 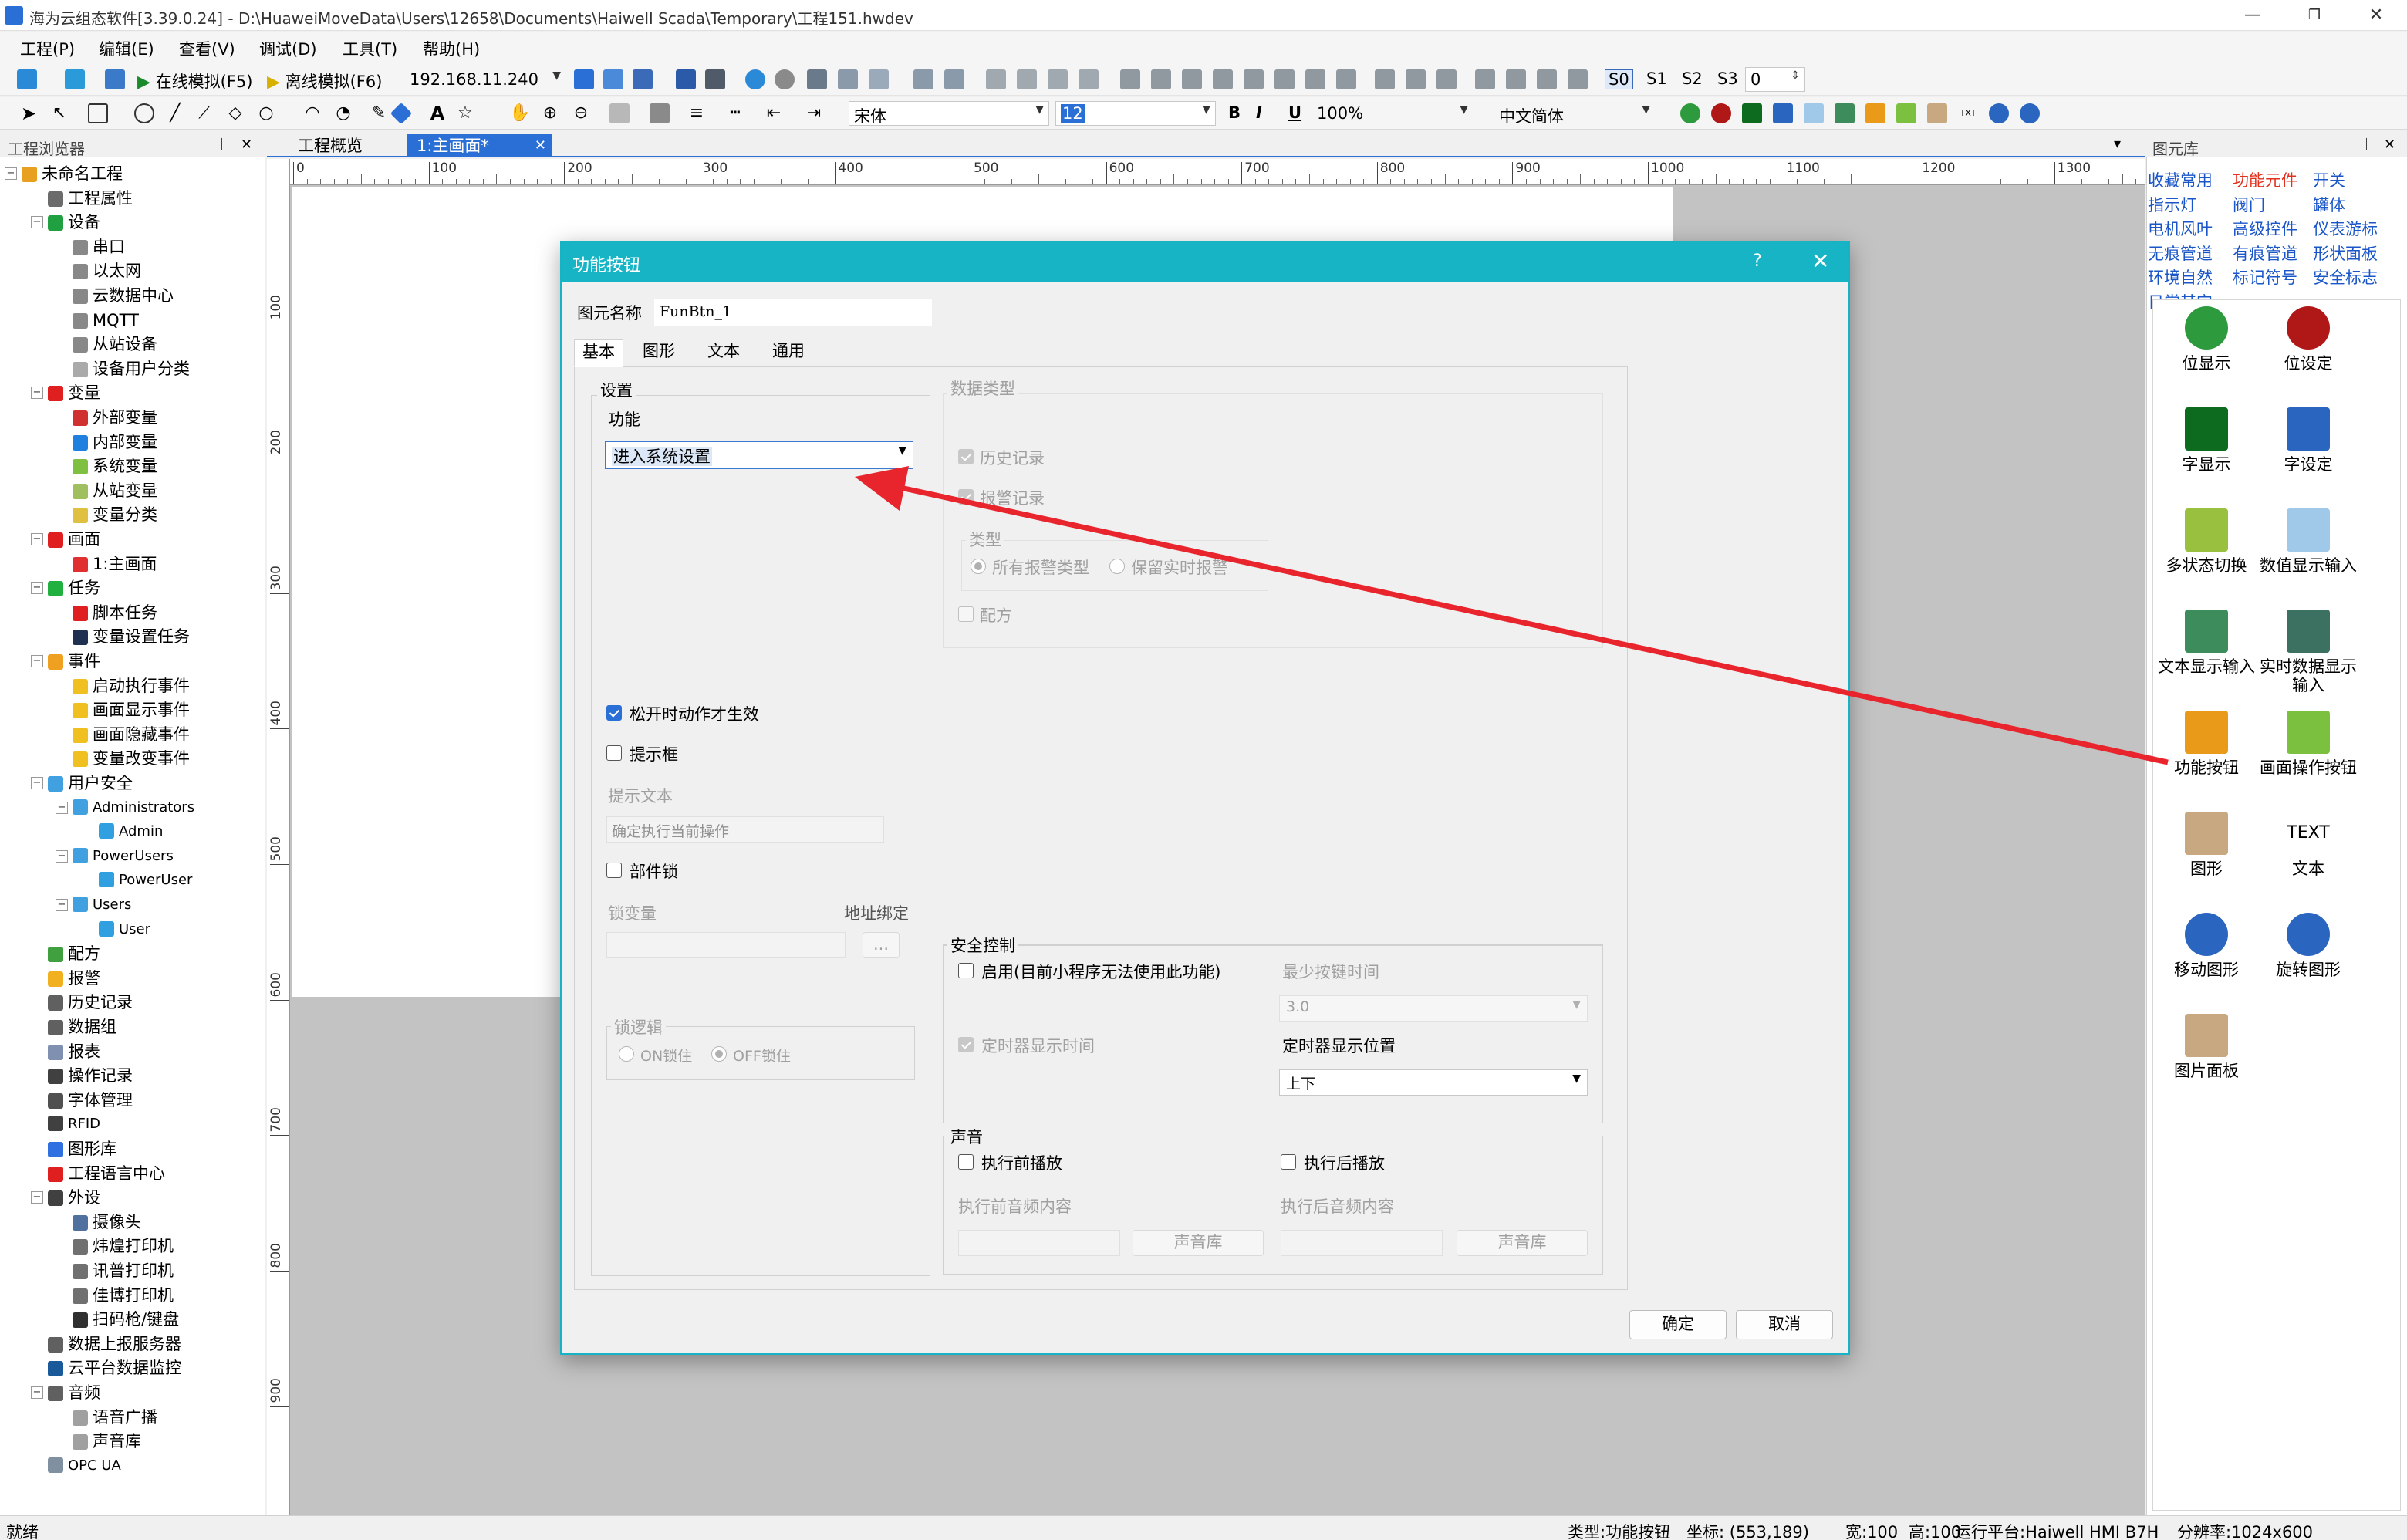 I want to click on tab-general: 通用, so click(x=788, y=351).